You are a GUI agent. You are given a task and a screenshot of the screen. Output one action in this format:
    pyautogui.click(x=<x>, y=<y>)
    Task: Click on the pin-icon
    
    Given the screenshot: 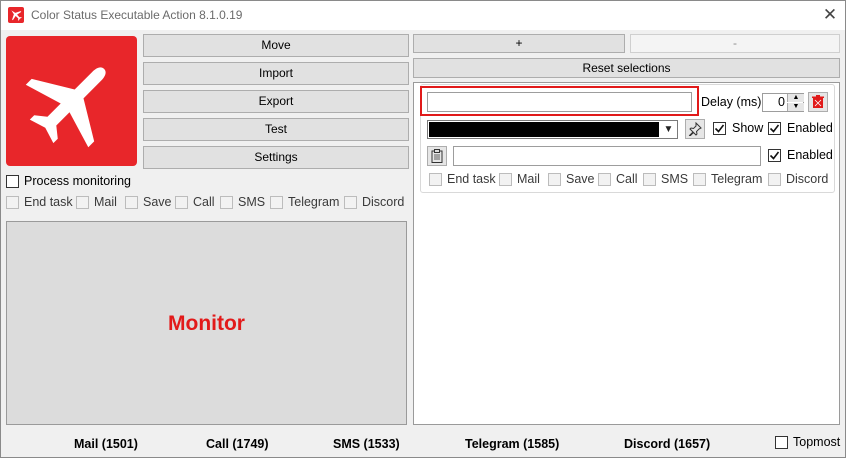 What is the action you would take?
    pyautogui.click(x=695, y=129)
    